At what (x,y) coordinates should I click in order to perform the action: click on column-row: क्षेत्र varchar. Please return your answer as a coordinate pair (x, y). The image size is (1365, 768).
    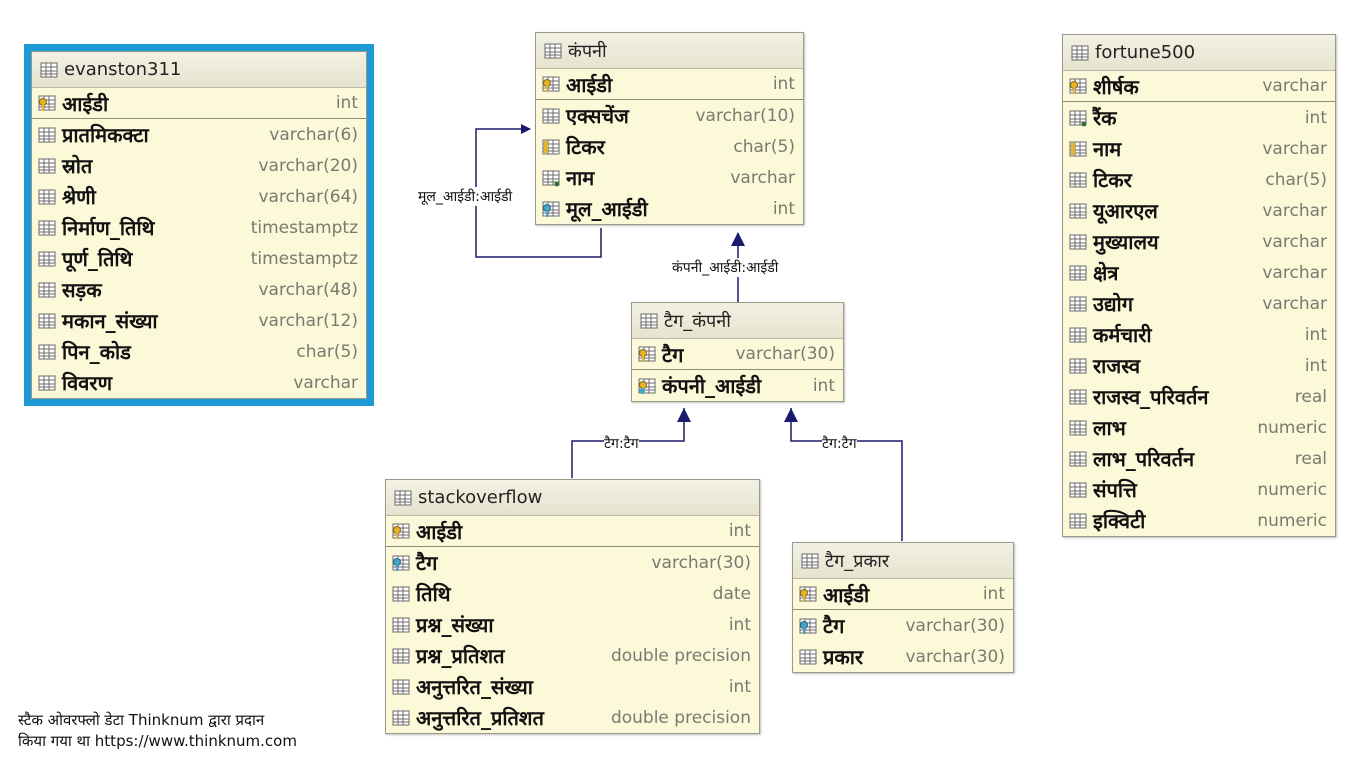
    Looking at the image, I should click on (1199, 272).